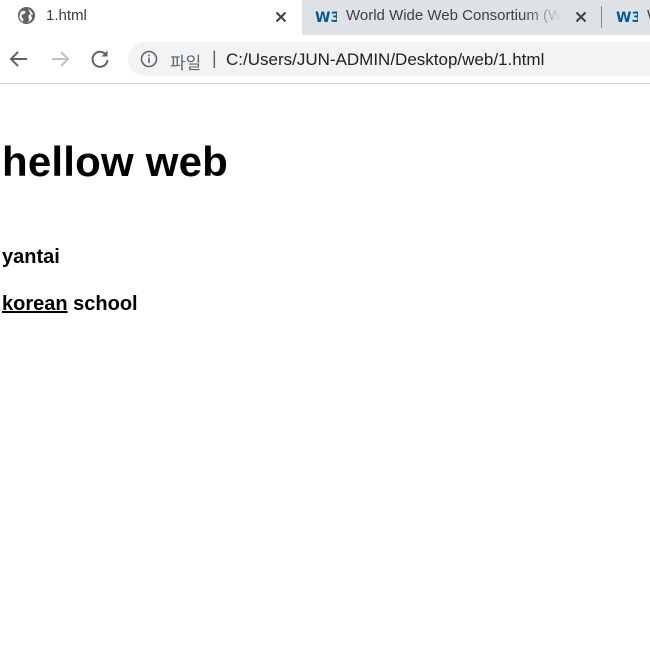 The image size is (650, 652). Describe the element at coordinates (100, 59) in the screenshot. I see `reload-icon` at that location.